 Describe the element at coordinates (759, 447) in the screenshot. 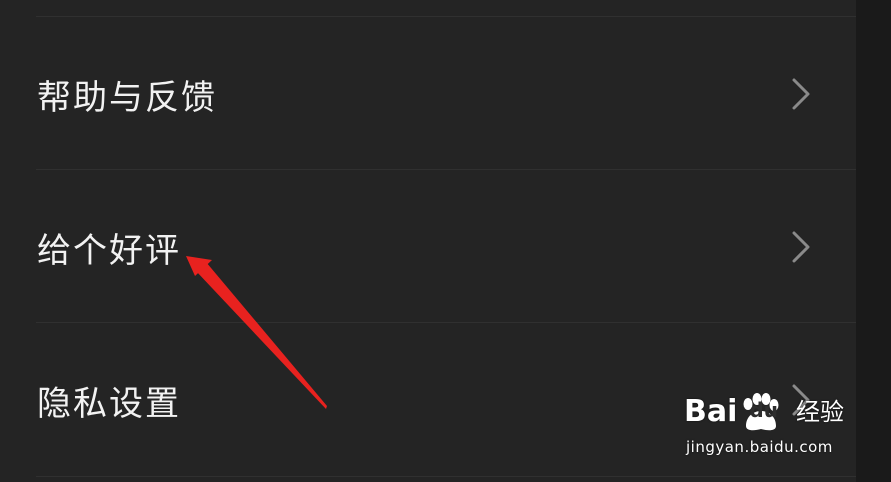

I see `watermark-url: jingyan.baidu.com` at that location.